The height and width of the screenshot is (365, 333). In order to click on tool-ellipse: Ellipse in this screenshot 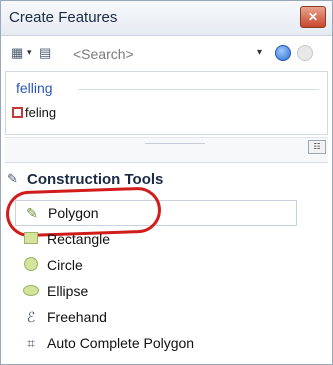, I will do `click(166, 291)`.